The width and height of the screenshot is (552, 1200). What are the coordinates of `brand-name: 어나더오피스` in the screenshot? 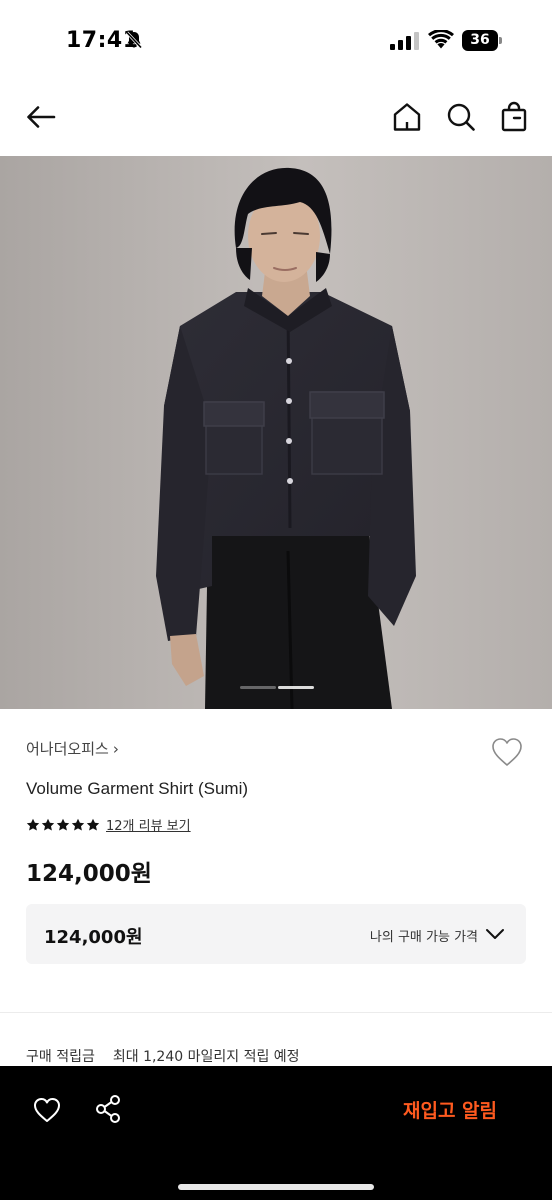 It's located at (67, 749).